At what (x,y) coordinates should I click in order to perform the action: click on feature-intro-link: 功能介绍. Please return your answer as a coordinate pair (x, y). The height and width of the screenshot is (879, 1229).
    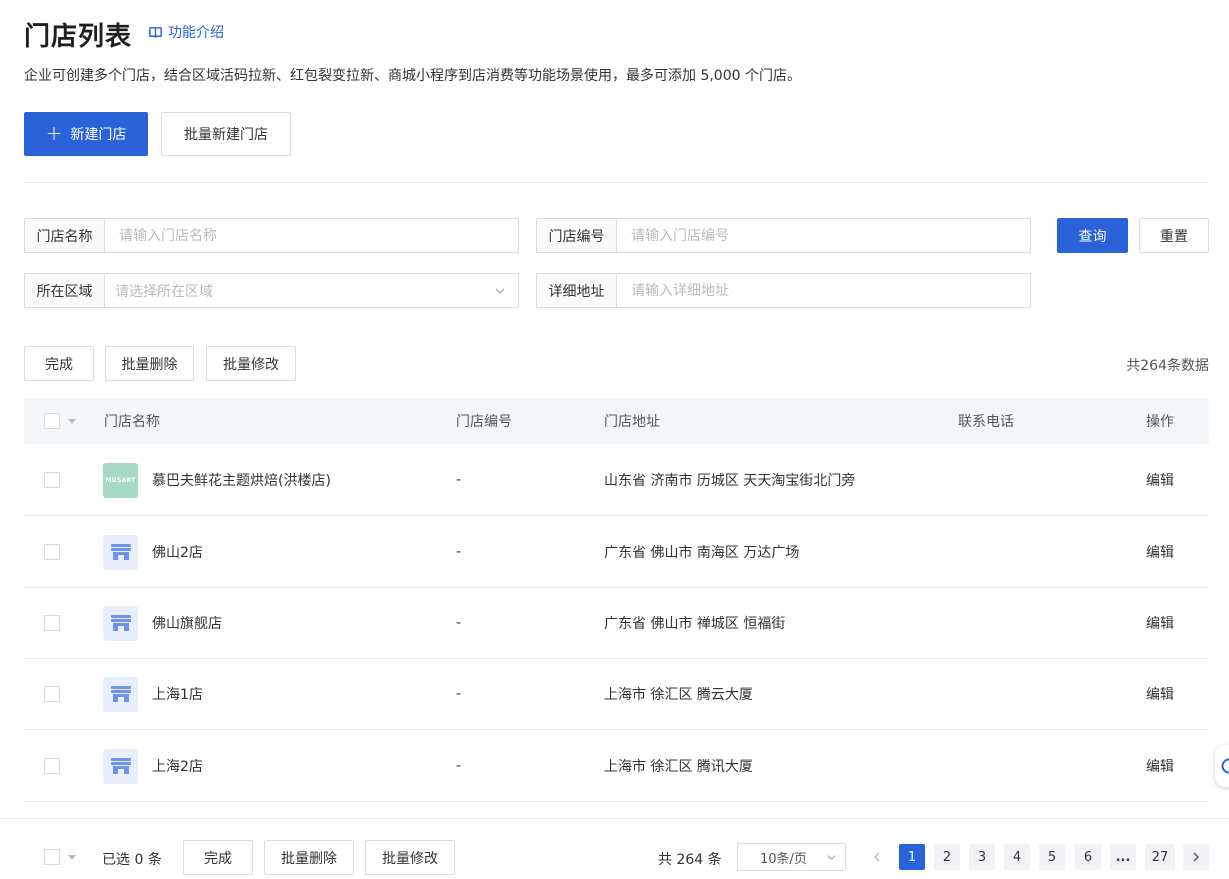
    Looking at the image, I should click on (186, 32).